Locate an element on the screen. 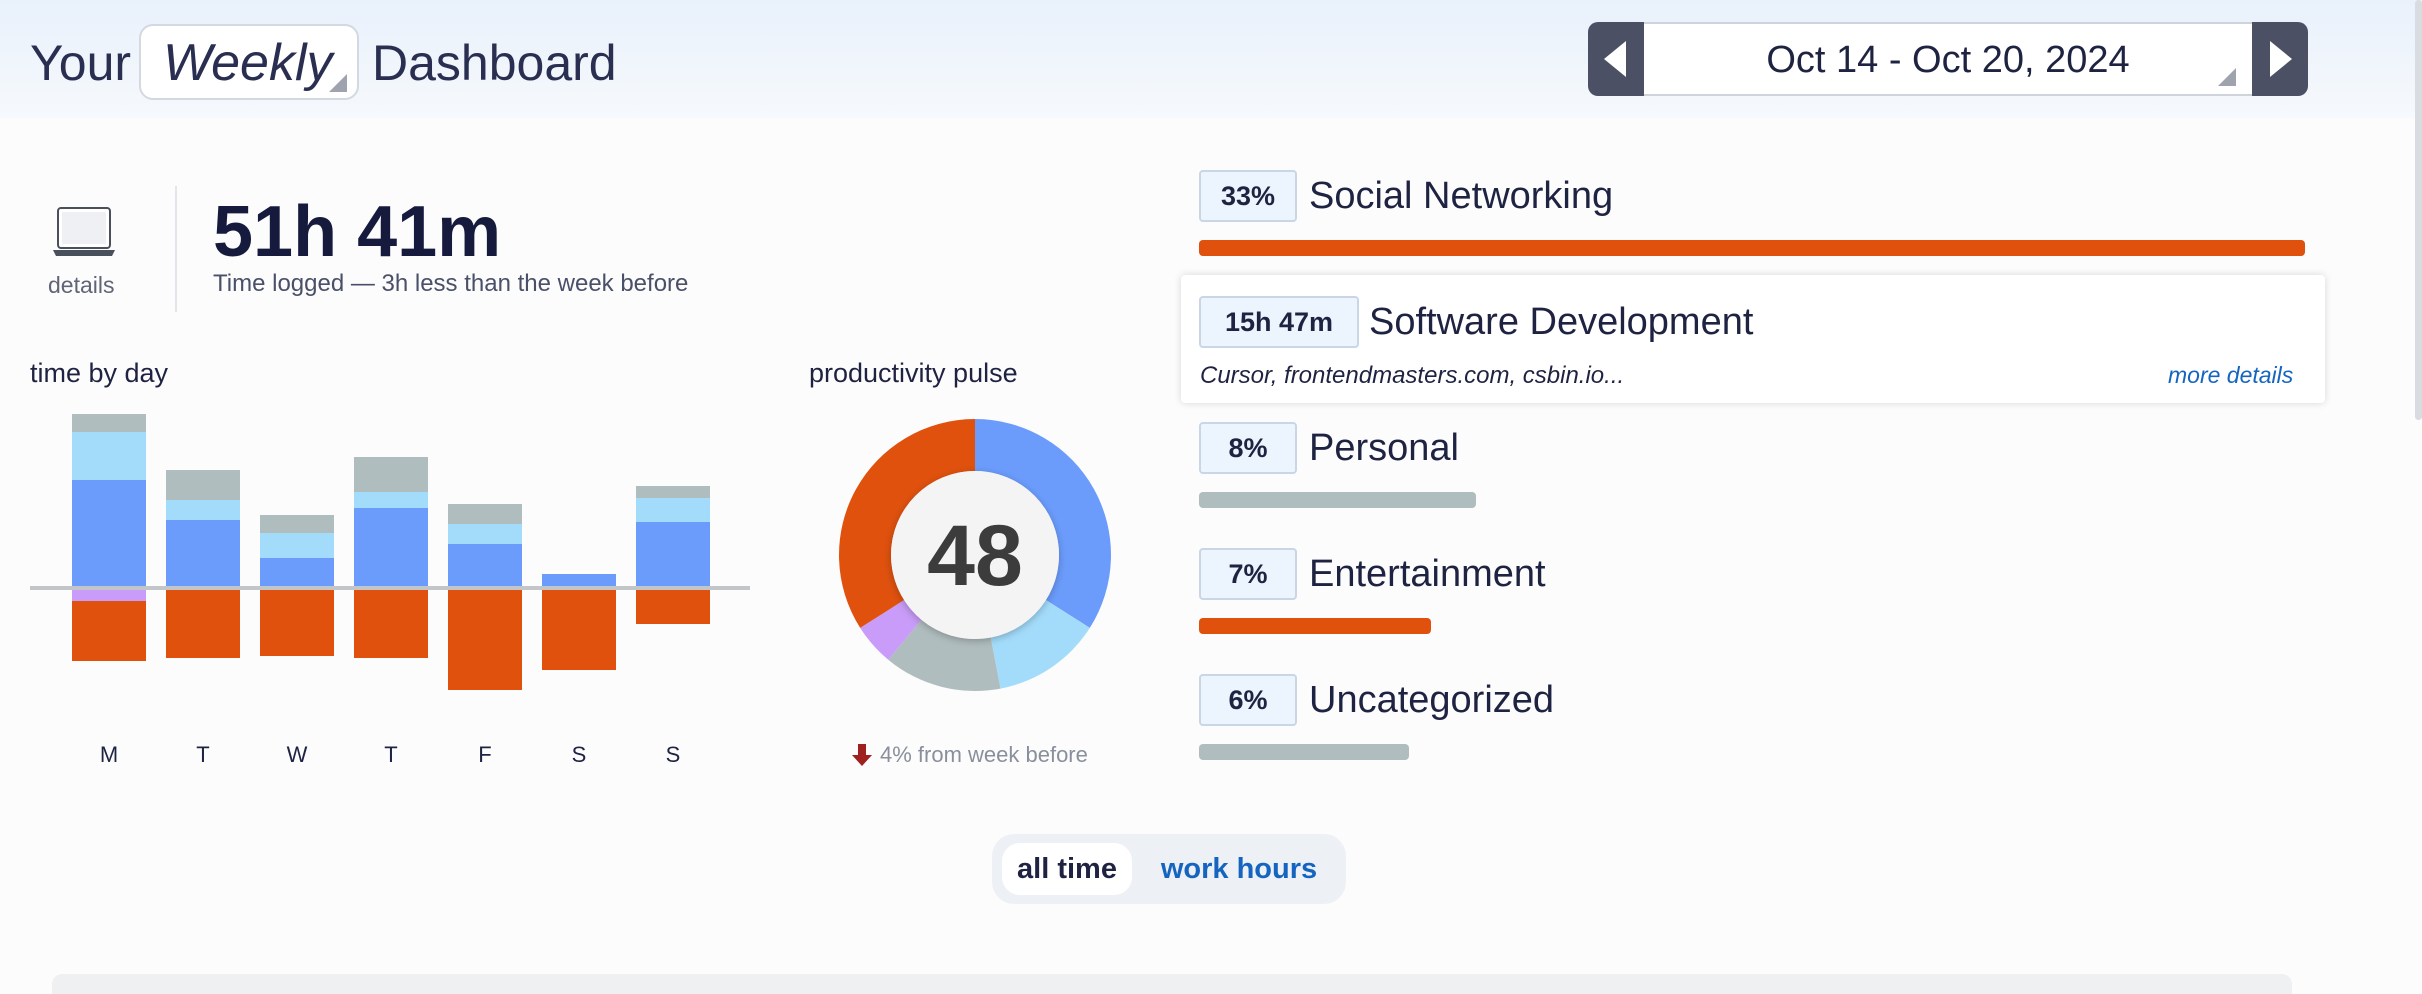 Image resolution: width=2422 pixels, height=994 pixels. category-percent-badge: 33% is located at coordinates (1248, 196).